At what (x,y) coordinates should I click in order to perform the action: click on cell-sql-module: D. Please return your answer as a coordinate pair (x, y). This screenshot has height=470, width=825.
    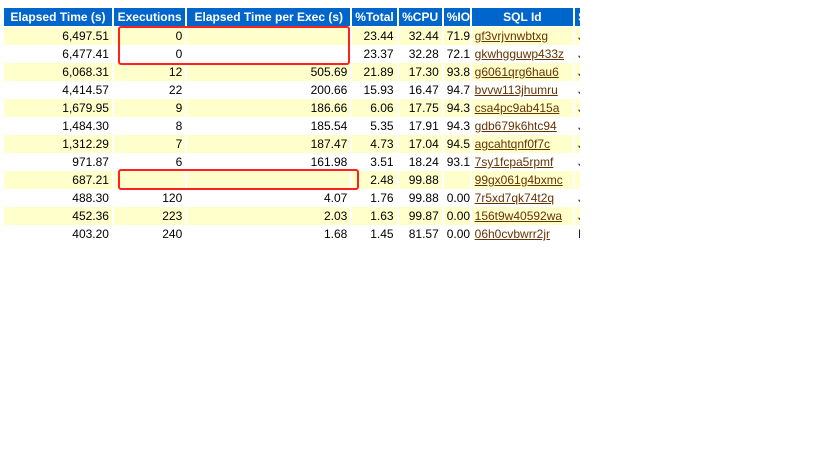
    Looking at the image, I should click on (577, 234).